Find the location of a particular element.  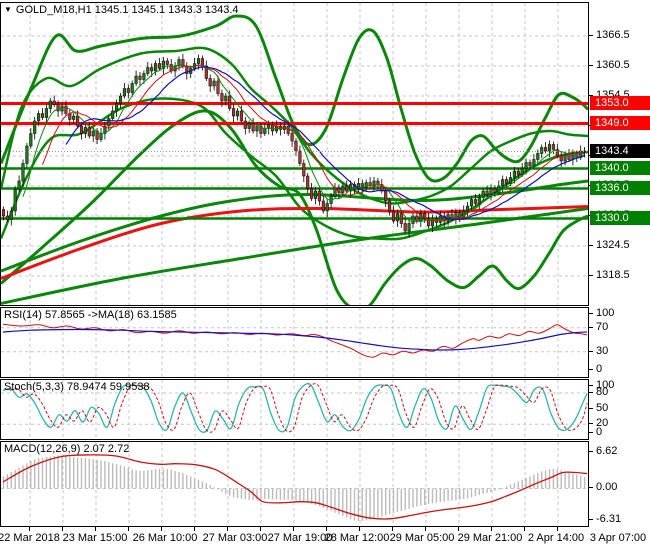

time-axis-label: 27 Mar 03:00 is located at coordinates (235, 538).